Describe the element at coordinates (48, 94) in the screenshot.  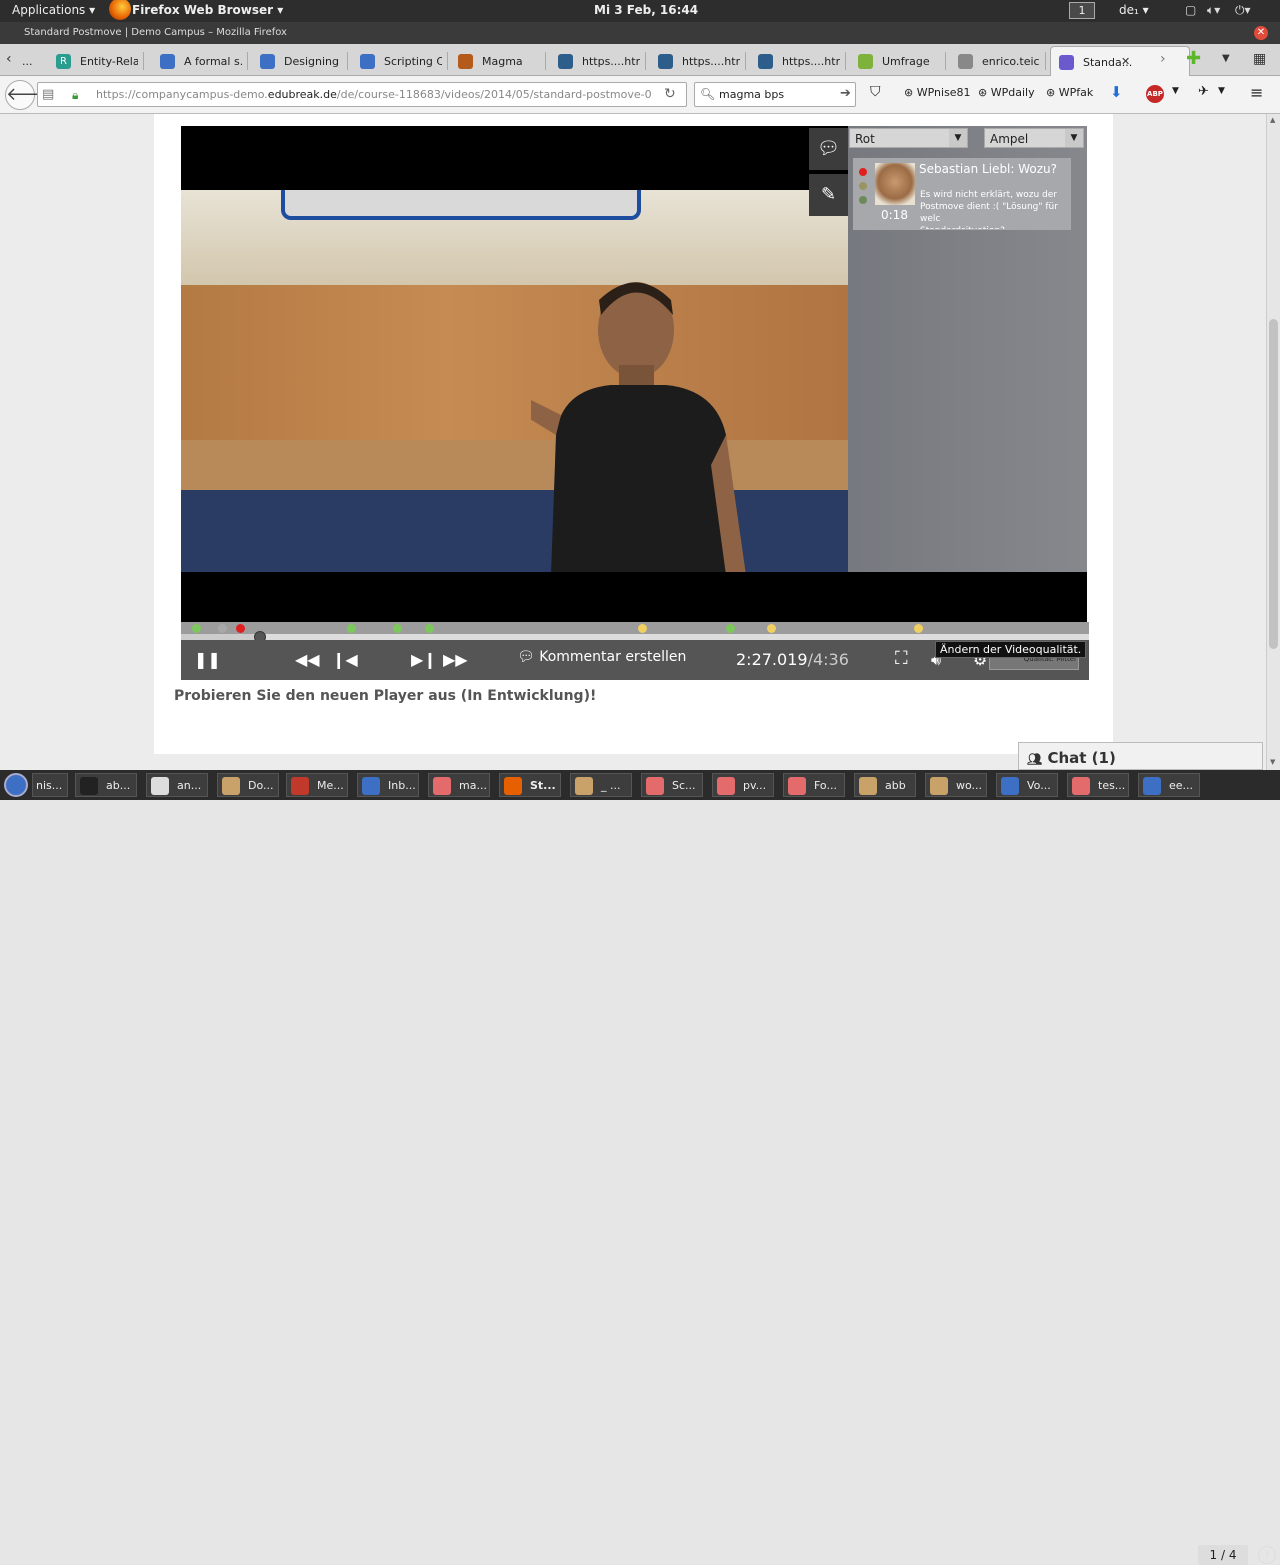
I see `page-info-icon: ▤` at that location.